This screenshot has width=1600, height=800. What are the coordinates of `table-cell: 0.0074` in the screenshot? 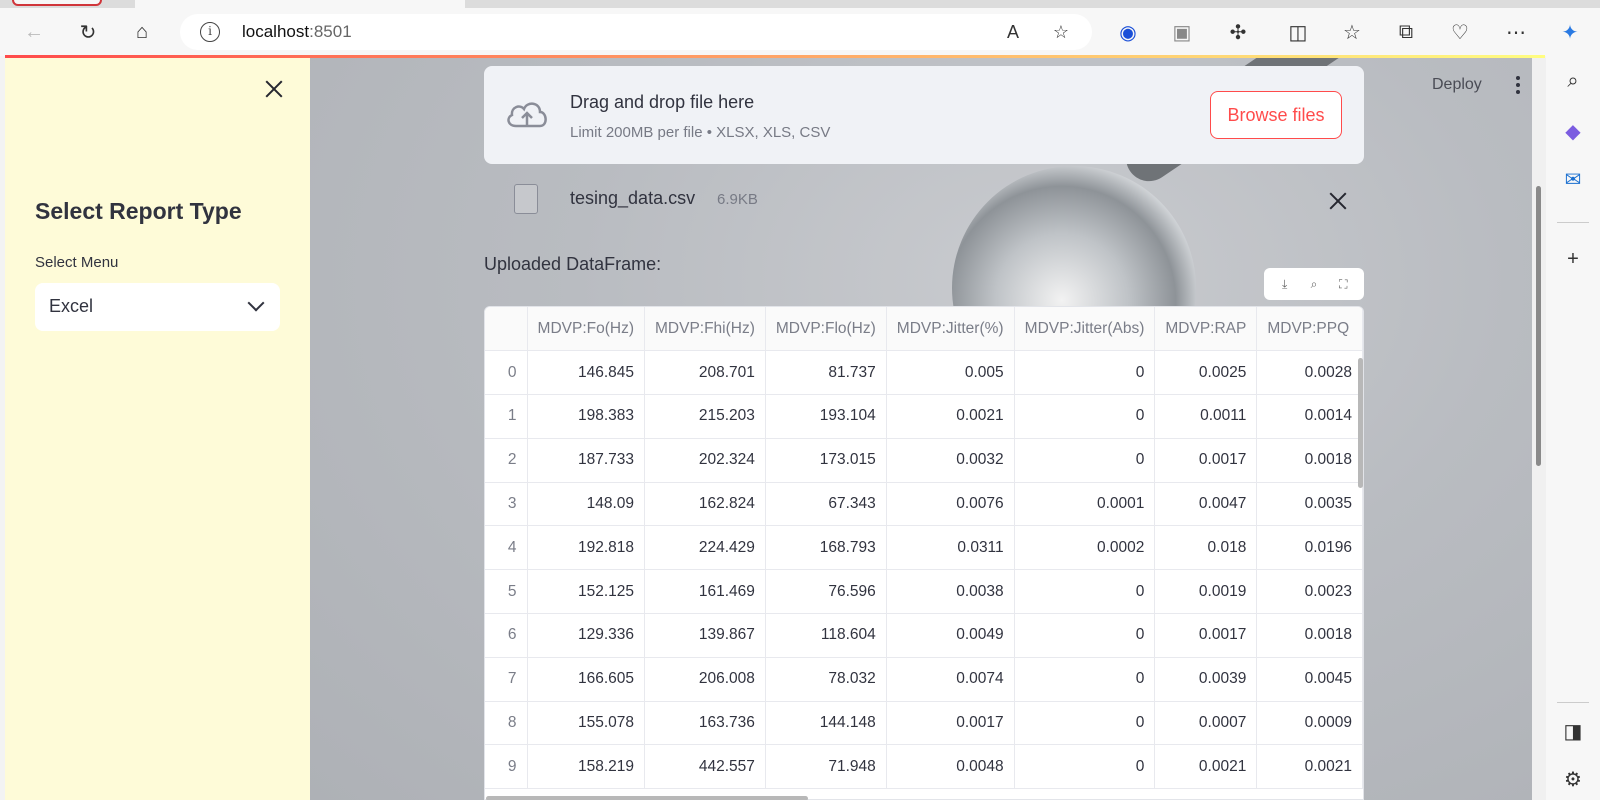 It's located at (950, 679).